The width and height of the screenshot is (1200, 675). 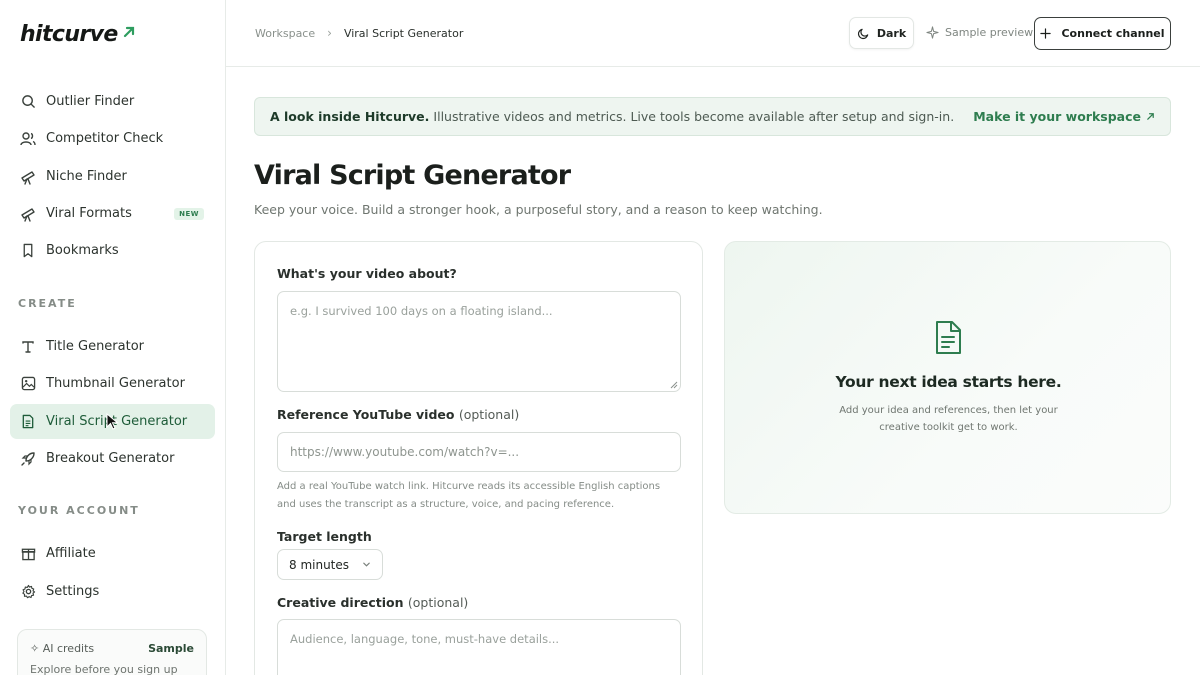 What do you see at coordinates (28, 422) in the screenshot?
I see `file-text-icon` at bounding box center [28, 422].